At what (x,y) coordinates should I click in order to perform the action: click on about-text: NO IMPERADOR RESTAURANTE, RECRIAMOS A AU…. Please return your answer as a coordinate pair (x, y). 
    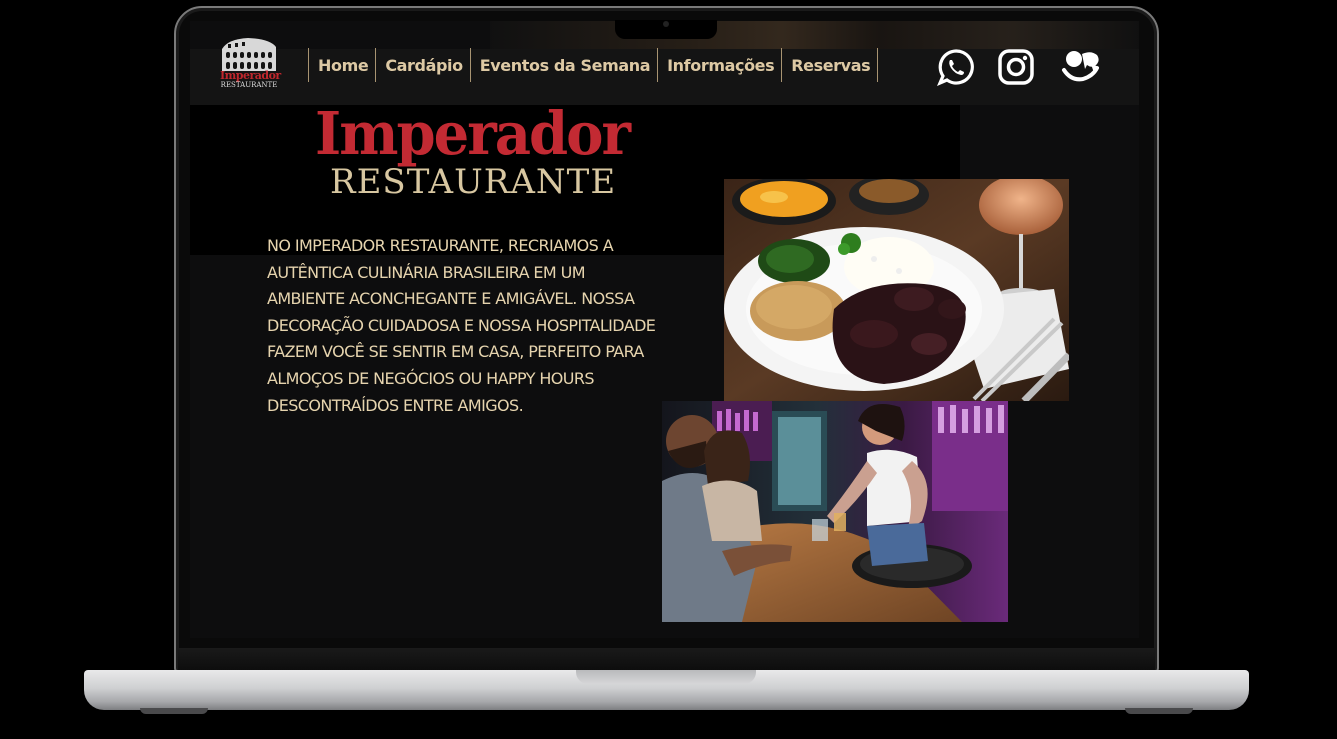
    Looking at the image, I should click on (461, 325).